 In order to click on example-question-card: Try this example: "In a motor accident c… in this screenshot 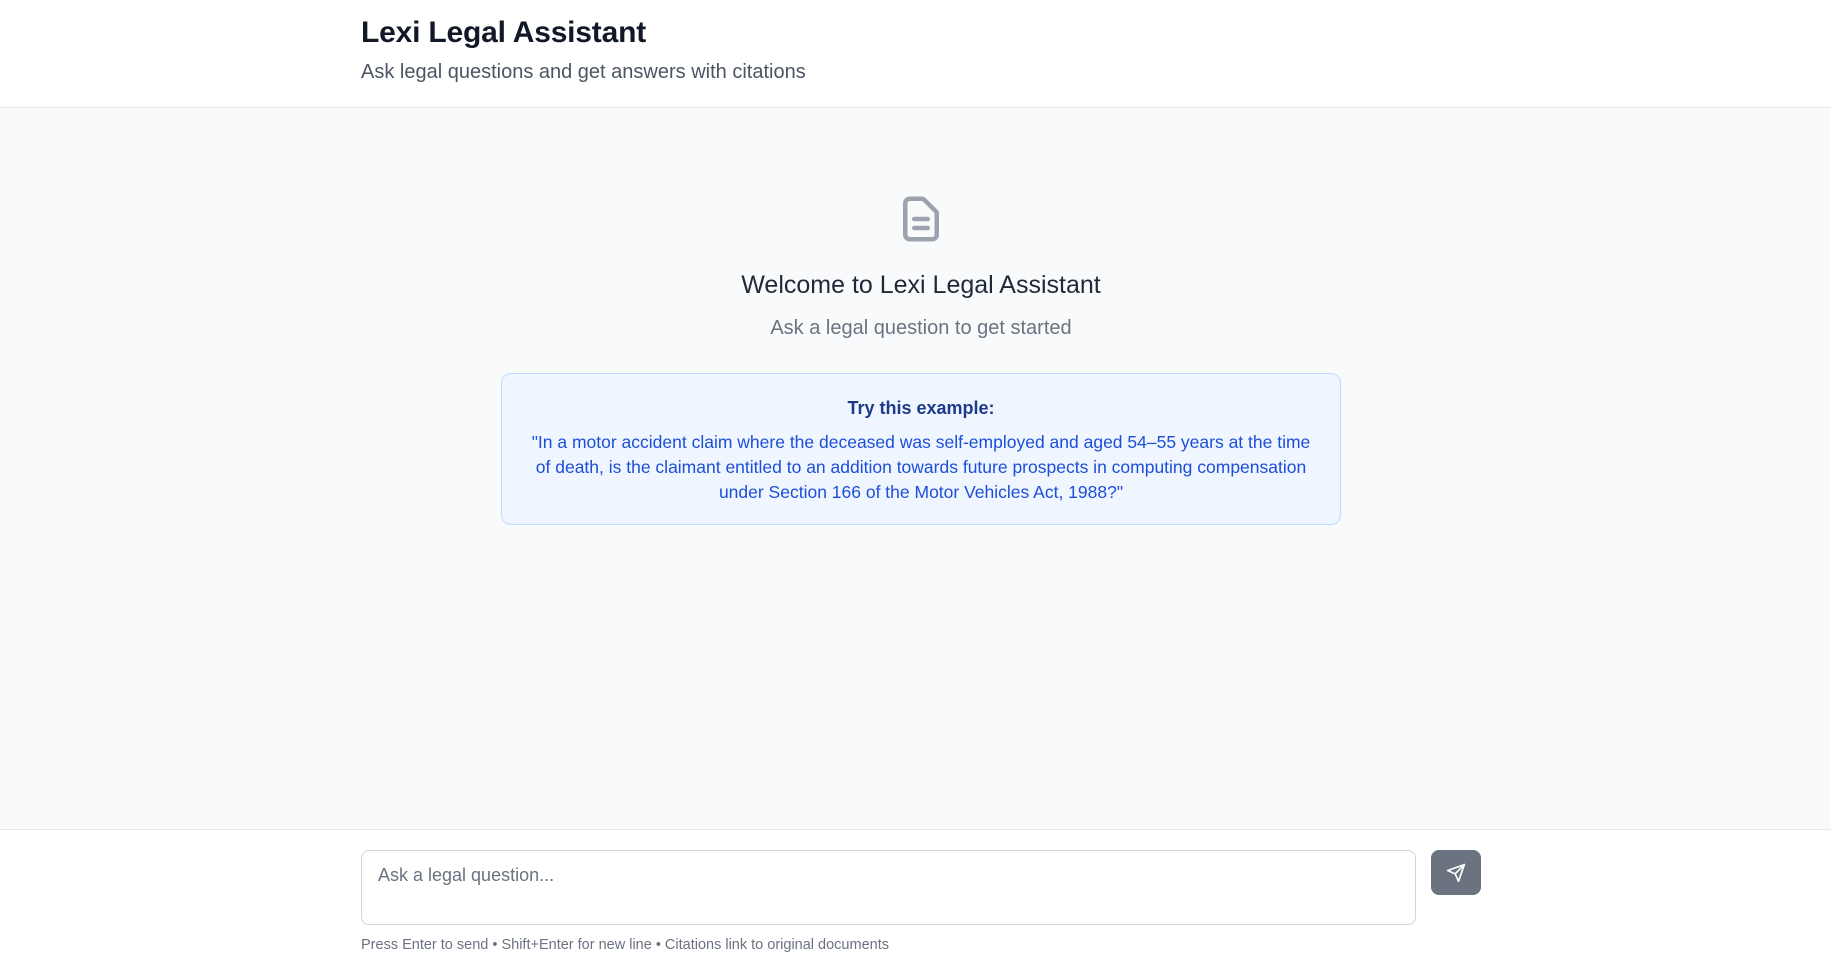, I will do `click(921, 449)`.